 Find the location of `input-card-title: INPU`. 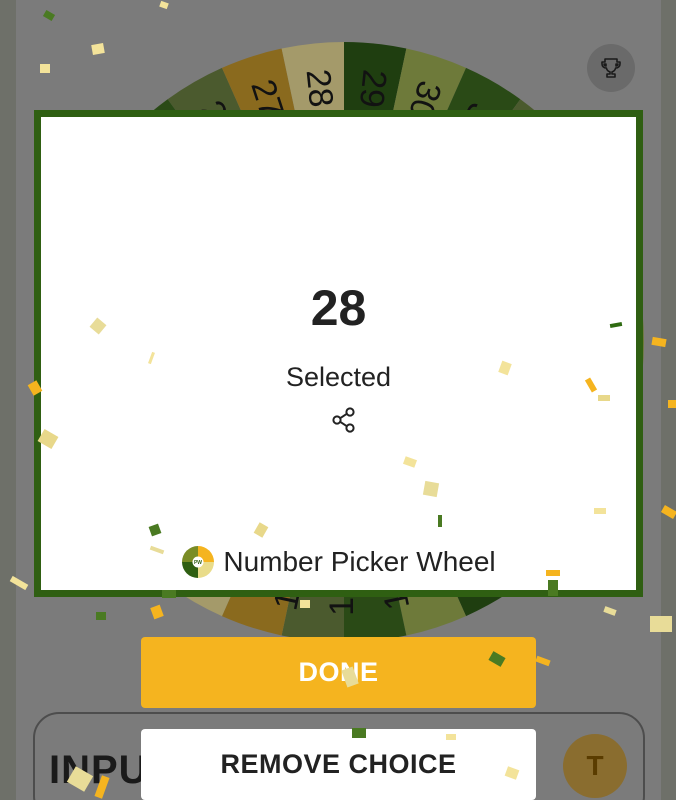

input-card-title: INPU is located at coordinates (99, 770).